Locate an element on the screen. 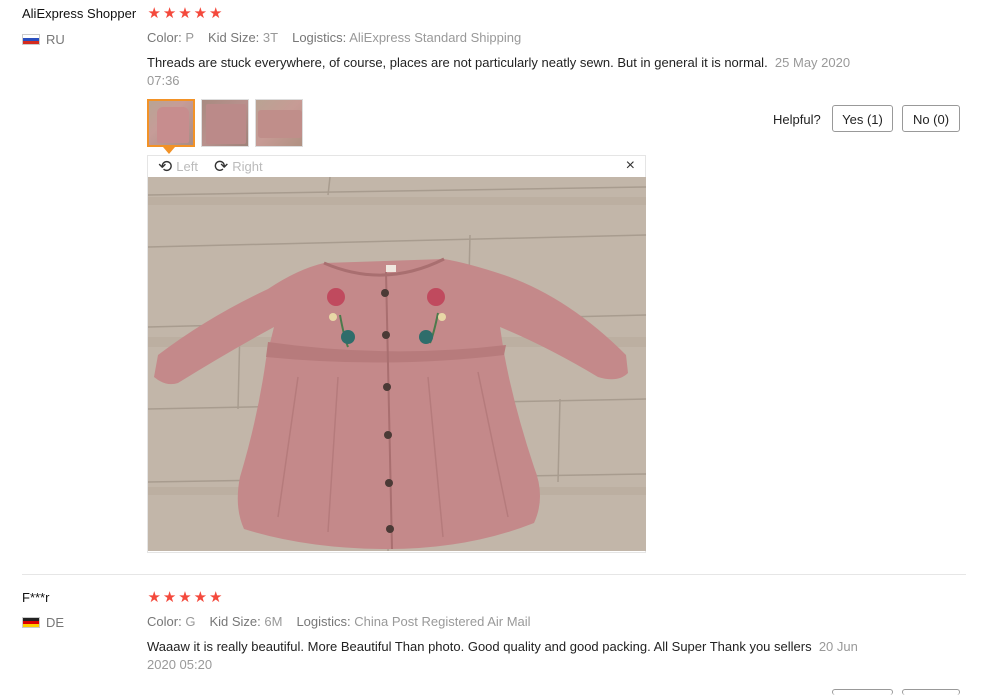  helpful-yes-button: Yes (1) is located at coordinates (862, 118).